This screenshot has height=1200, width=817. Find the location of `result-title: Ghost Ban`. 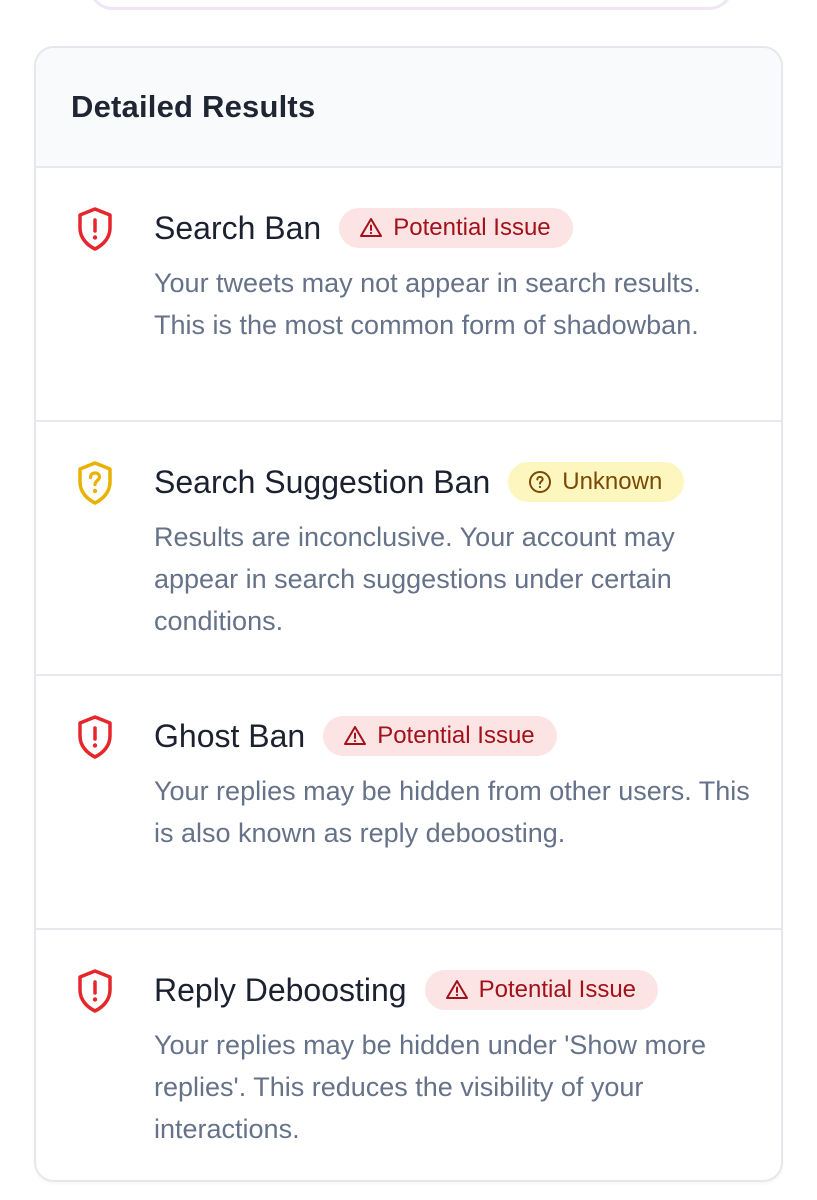

result-title: Ghost Ban is located at coordinates (230, 735).